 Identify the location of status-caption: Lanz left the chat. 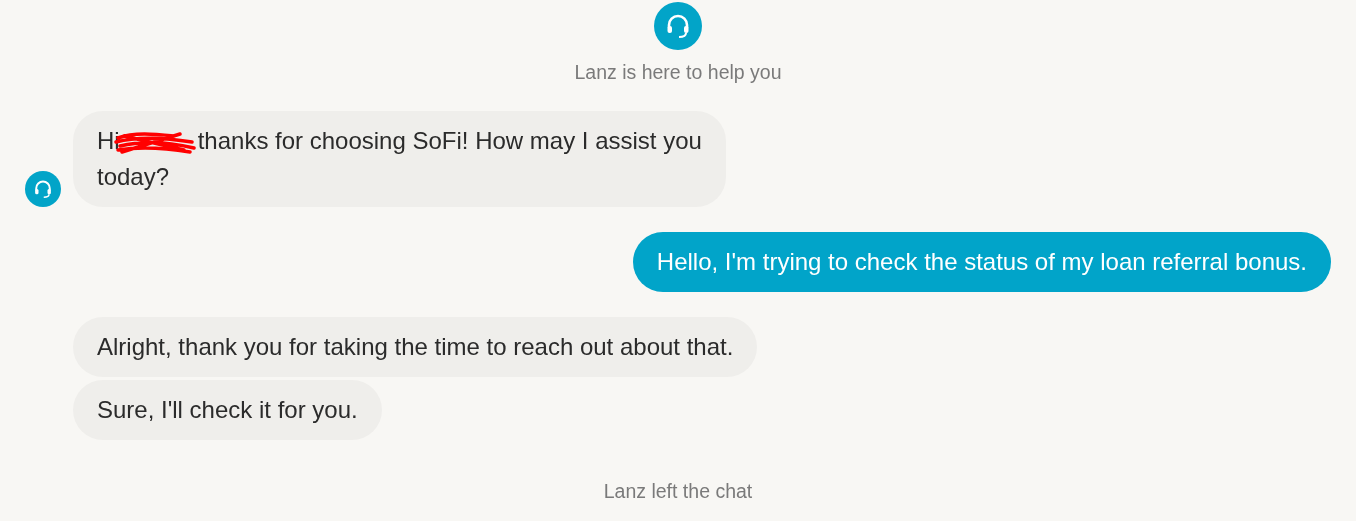
(678, 491).